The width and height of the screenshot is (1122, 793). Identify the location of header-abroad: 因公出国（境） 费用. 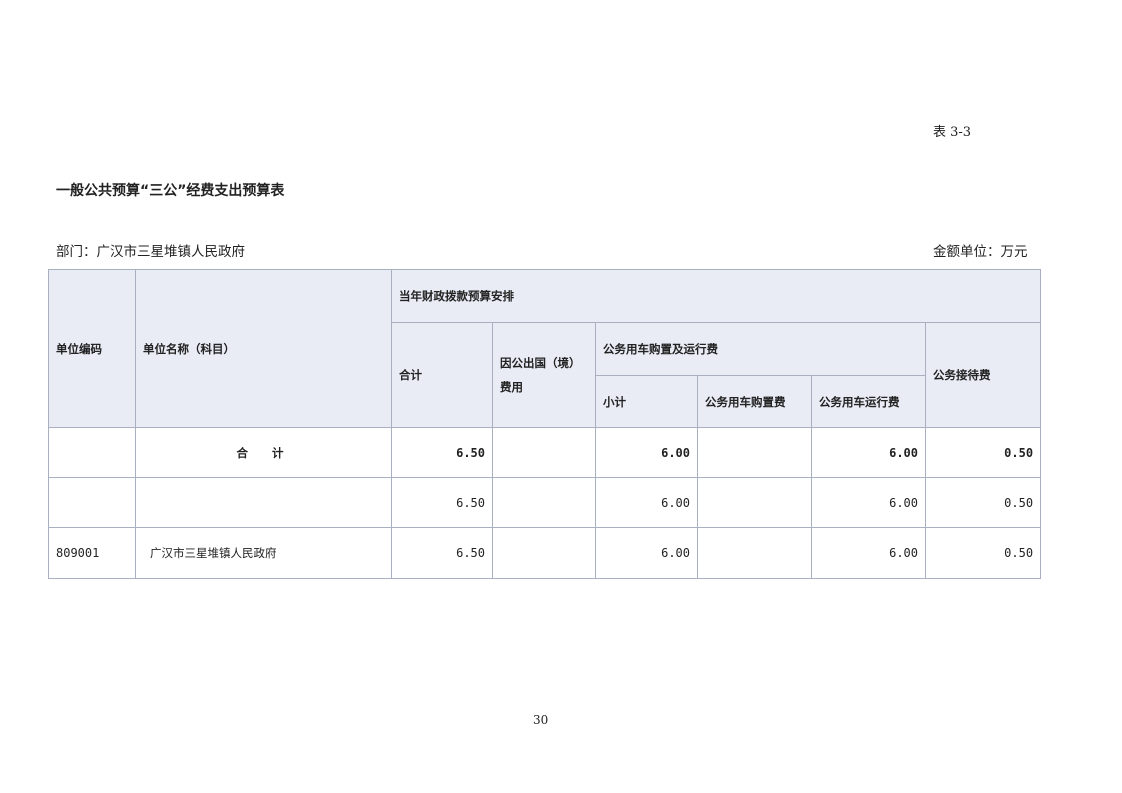
(544, 375).